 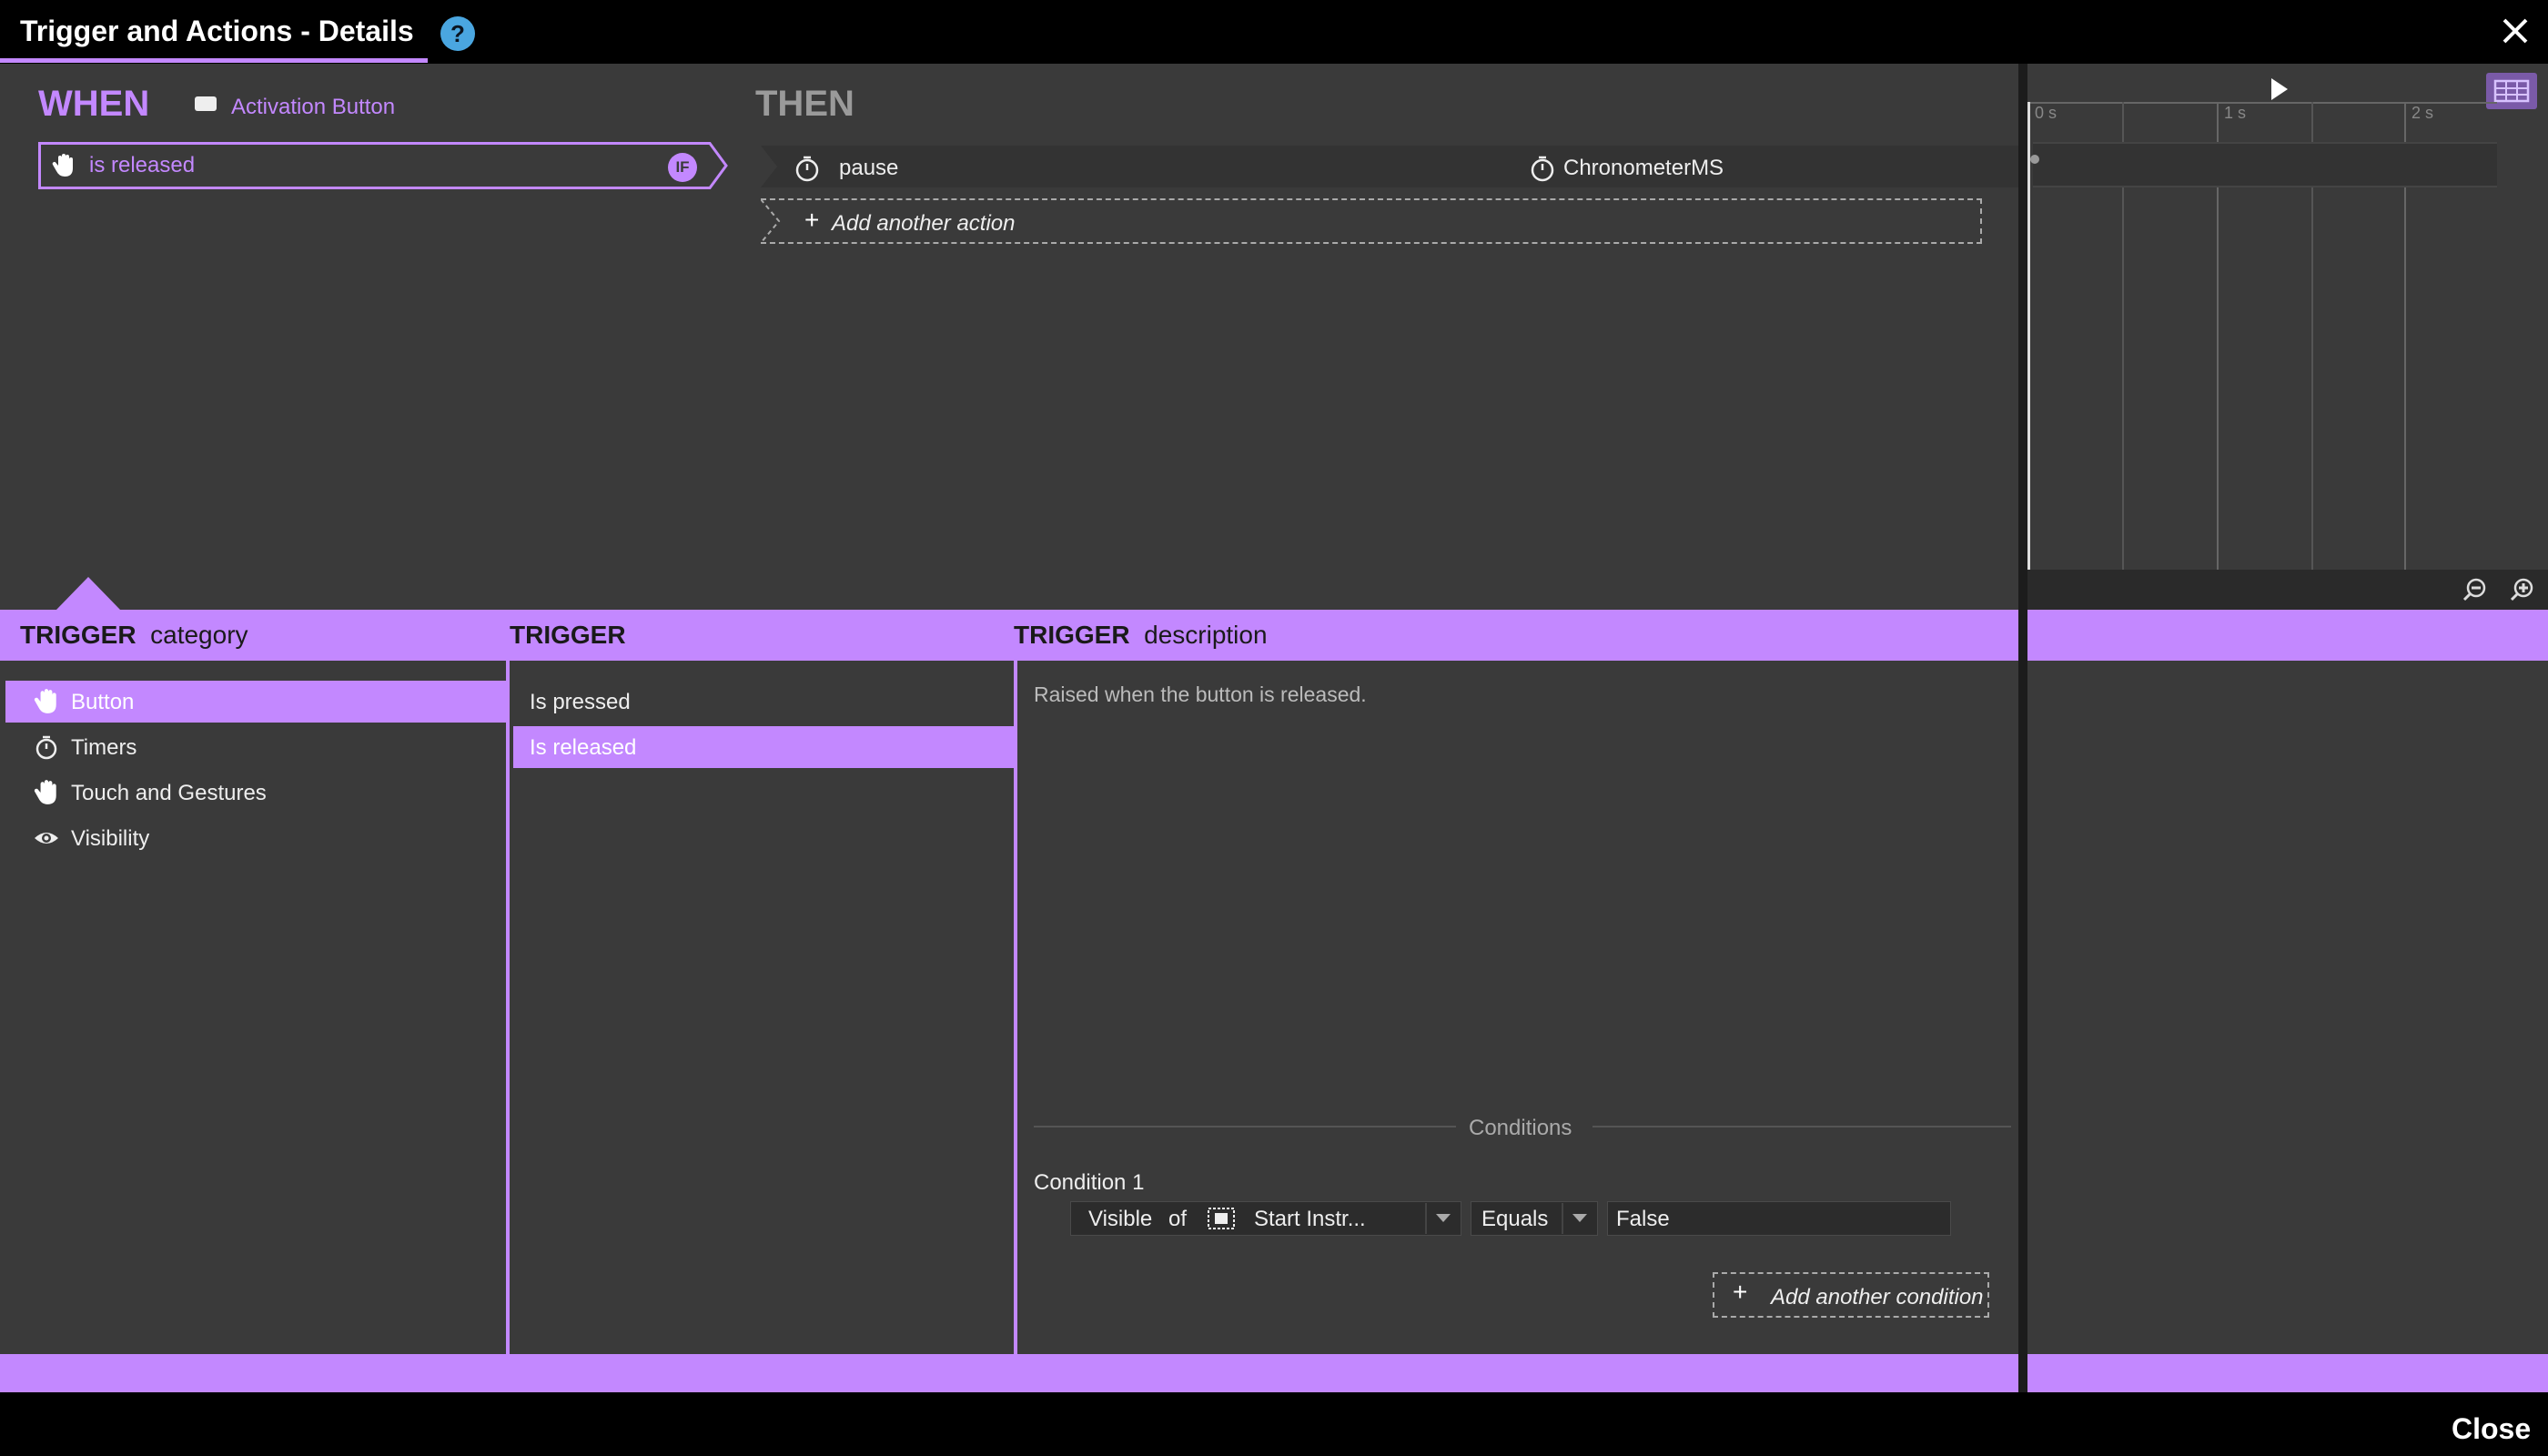 I want to click on eye-icon, so click(x=47, y=839).